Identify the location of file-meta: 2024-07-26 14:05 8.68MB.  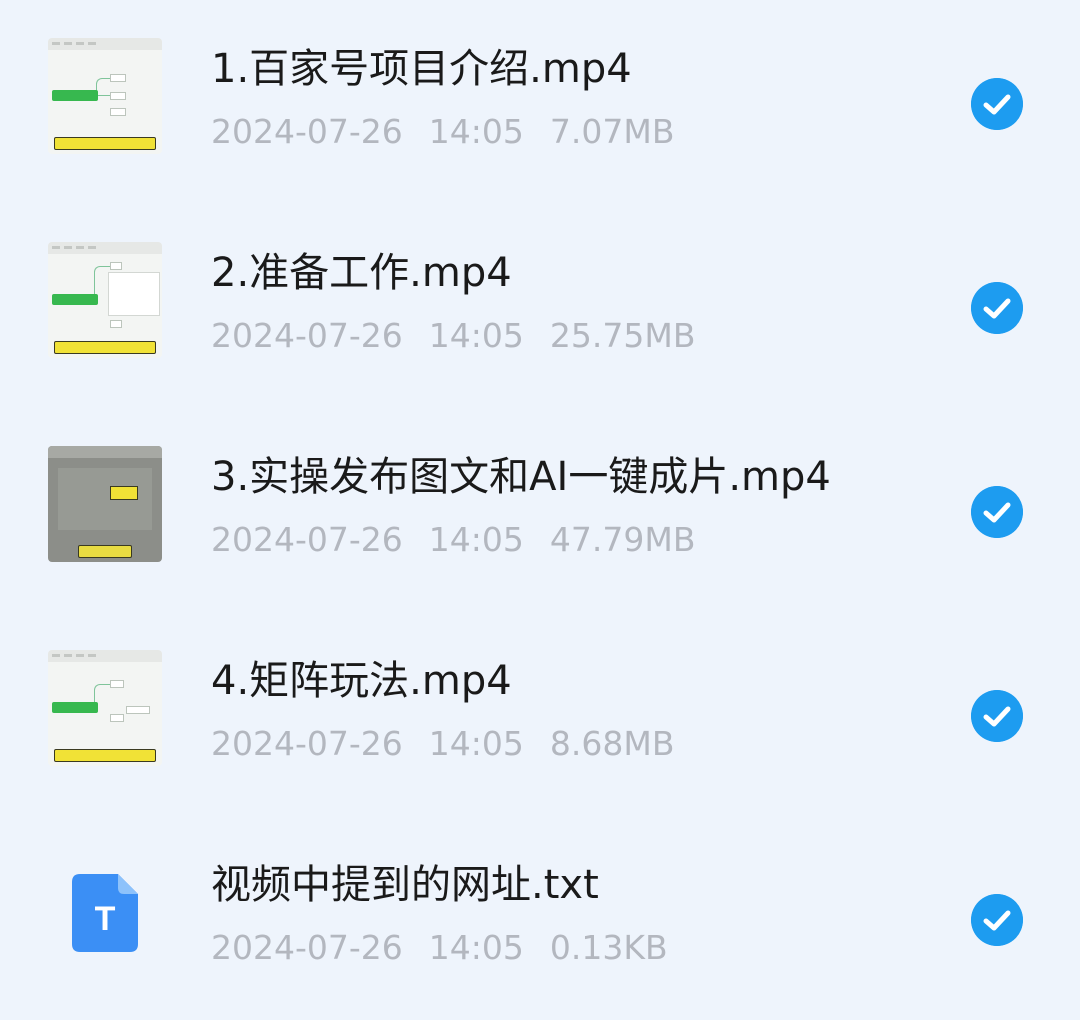
(442, 744).